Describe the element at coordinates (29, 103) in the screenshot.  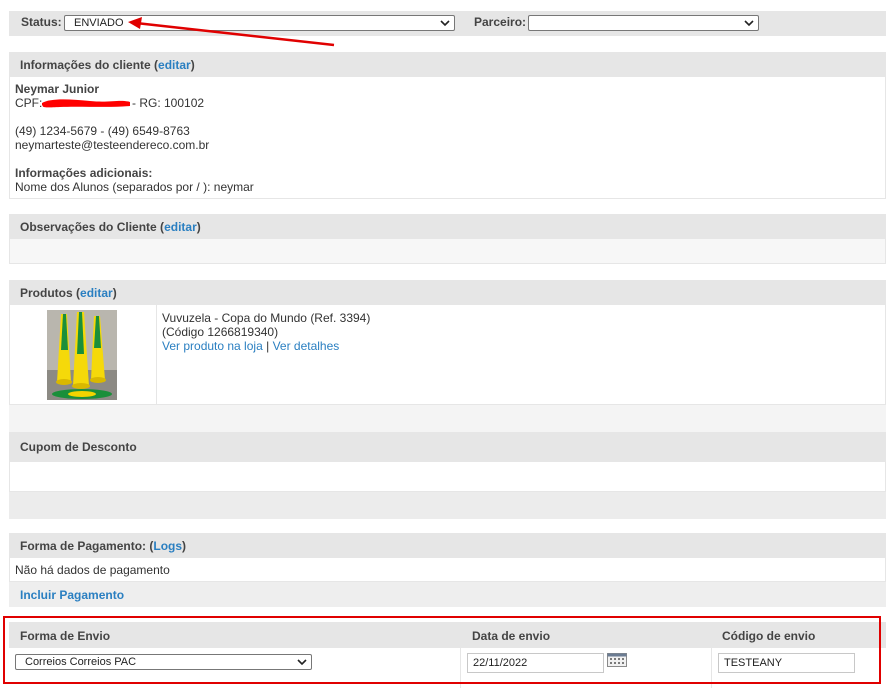
I see `client-cpf-label: CPF:` at that location.